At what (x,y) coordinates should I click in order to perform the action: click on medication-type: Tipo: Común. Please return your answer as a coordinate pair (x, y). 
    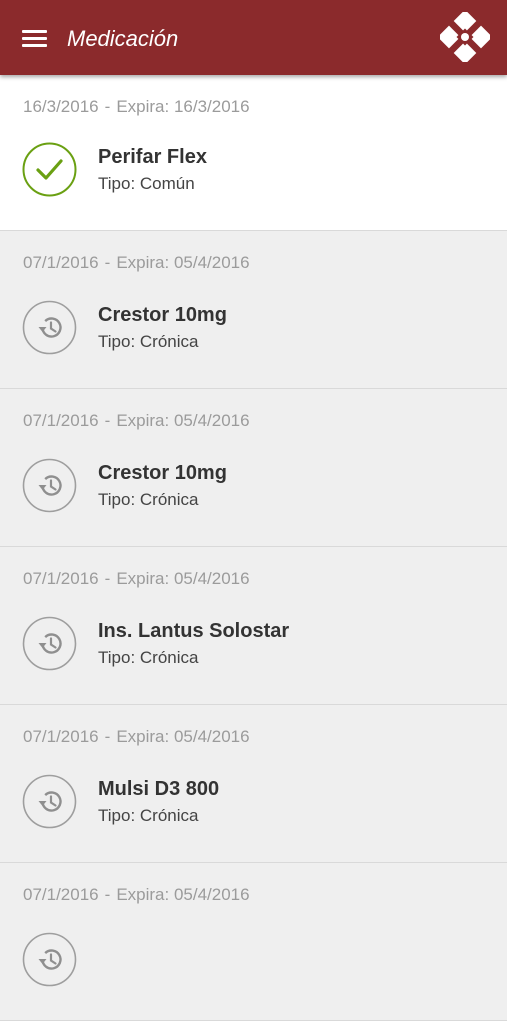
    Looking at the image, I should click on (146, 183).